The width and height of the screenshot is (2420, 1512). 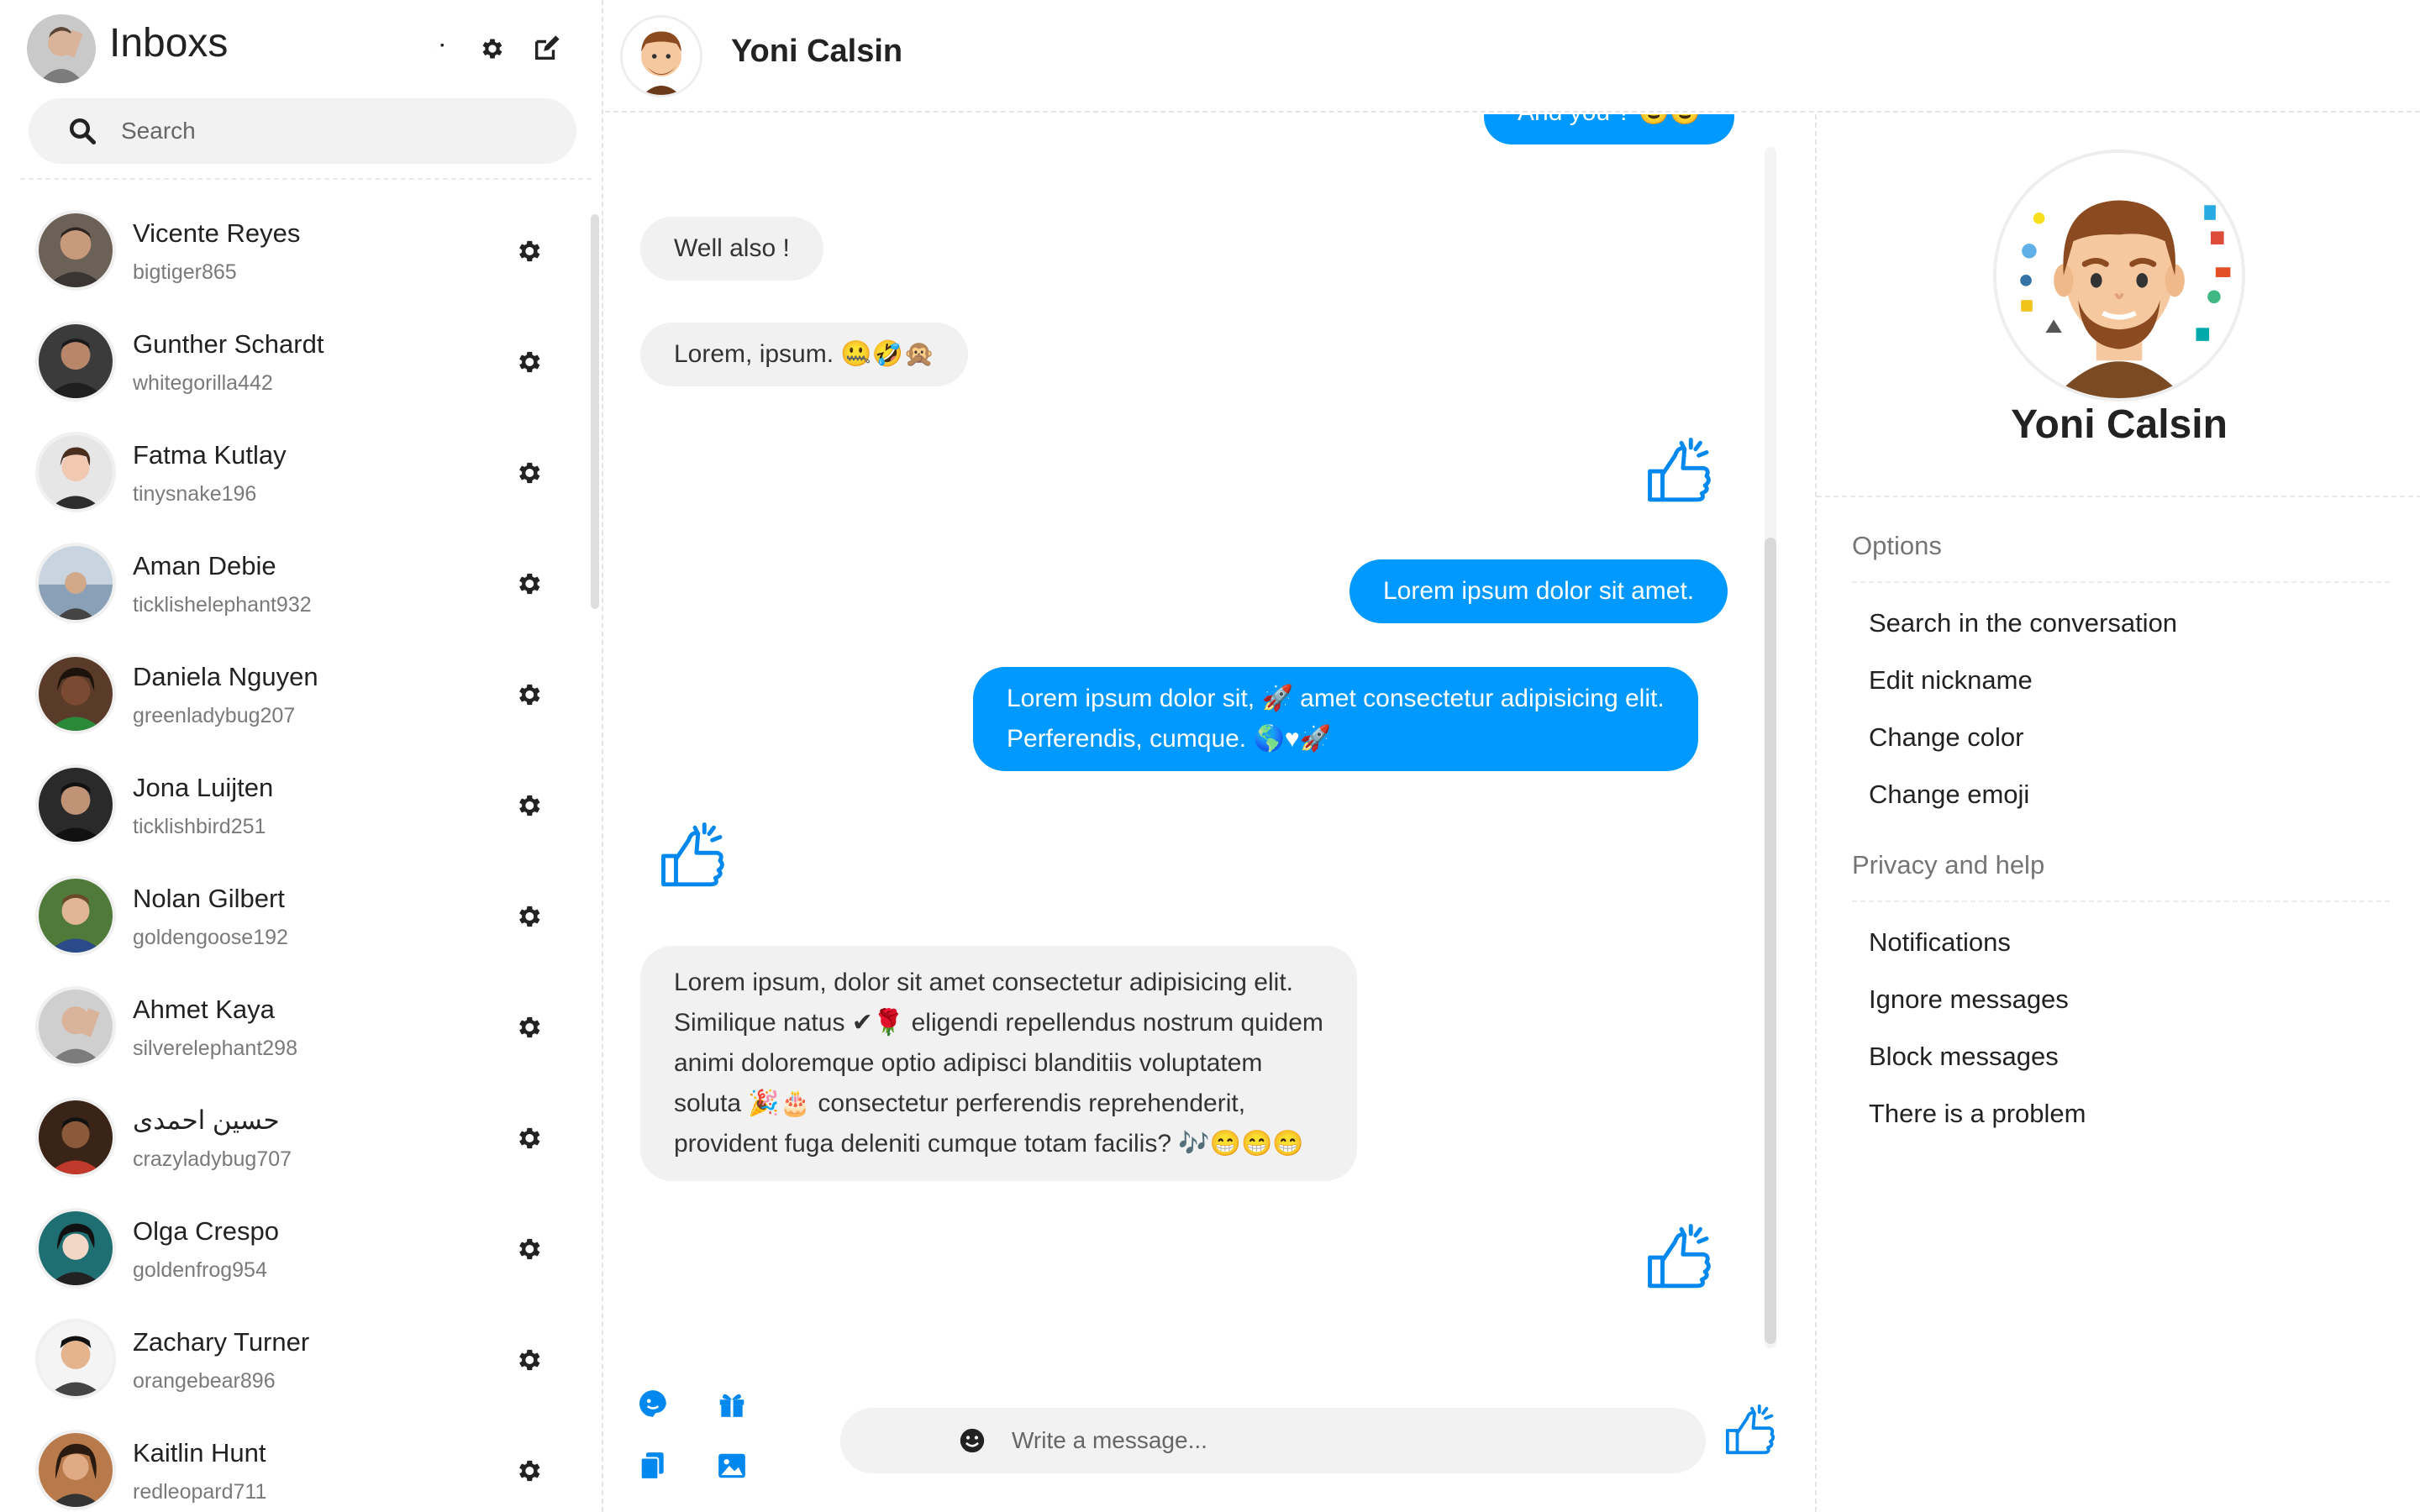 I want to click on contact-name: Kaitlin Hunt, so click(x=199, y=1452).